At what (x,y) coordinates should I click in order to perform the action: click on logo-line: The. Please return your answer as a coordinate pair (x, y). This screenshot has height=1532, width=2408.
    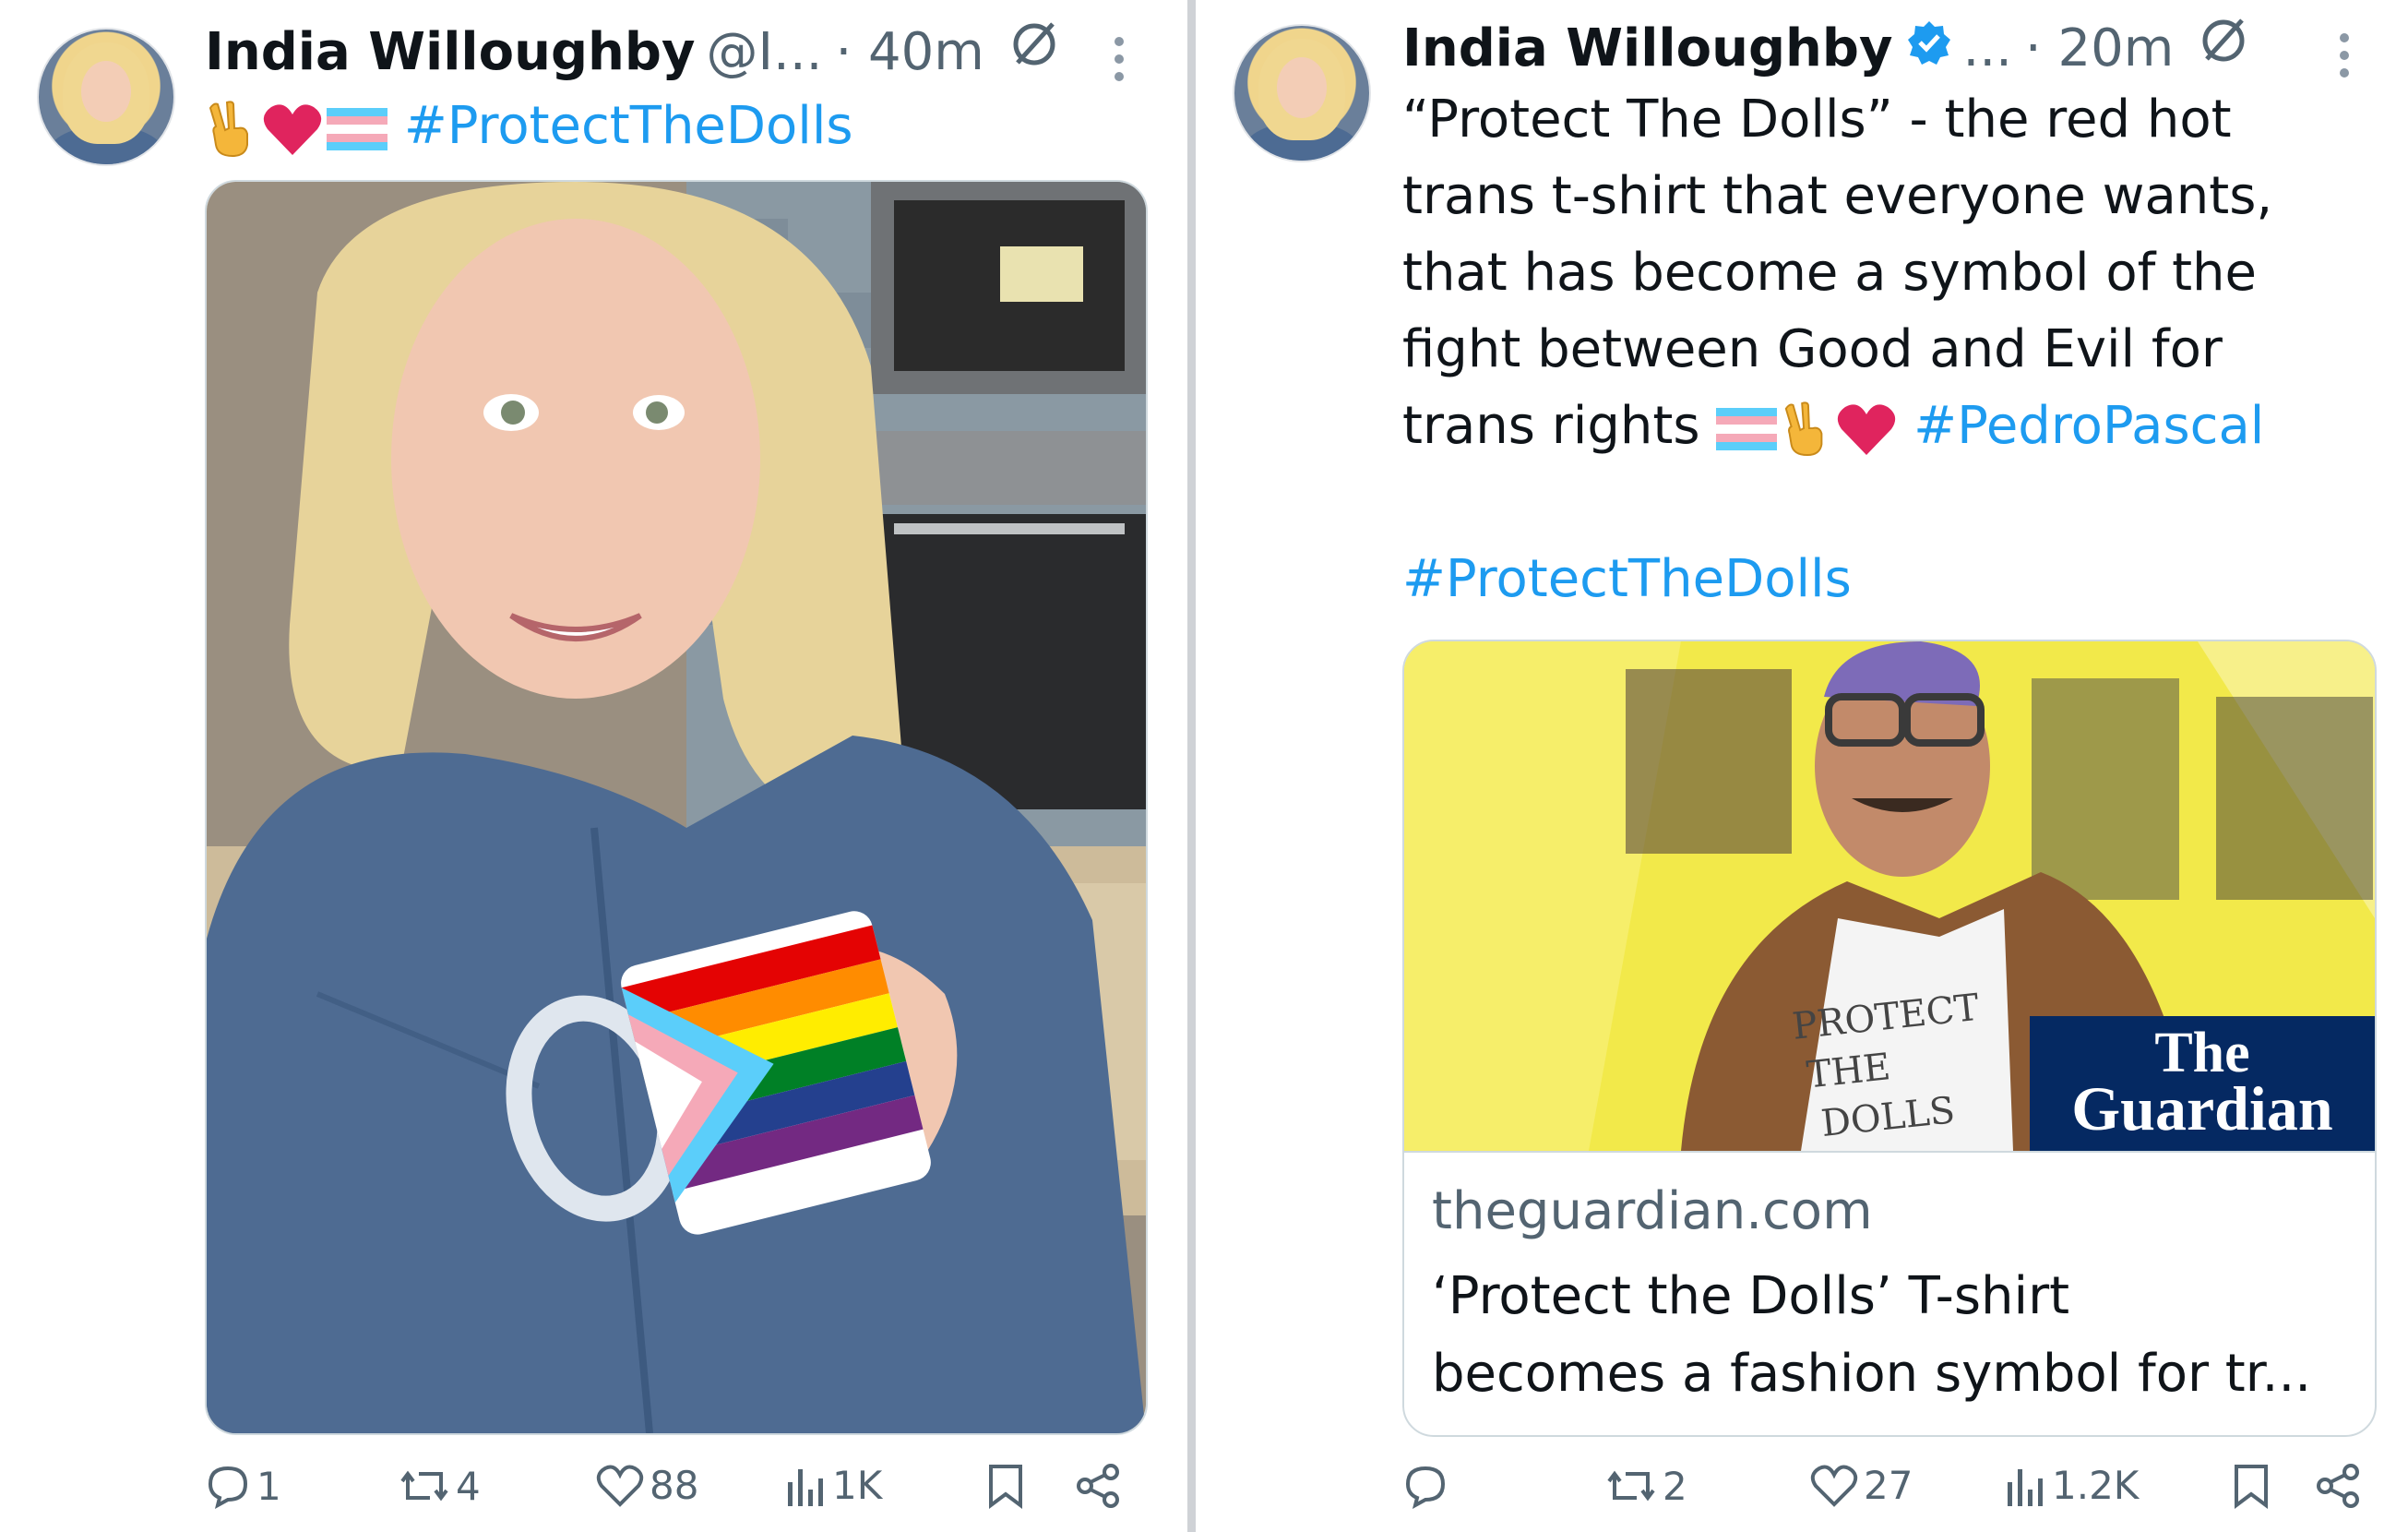
    Looking at the image, I should click on (2202, 1053).